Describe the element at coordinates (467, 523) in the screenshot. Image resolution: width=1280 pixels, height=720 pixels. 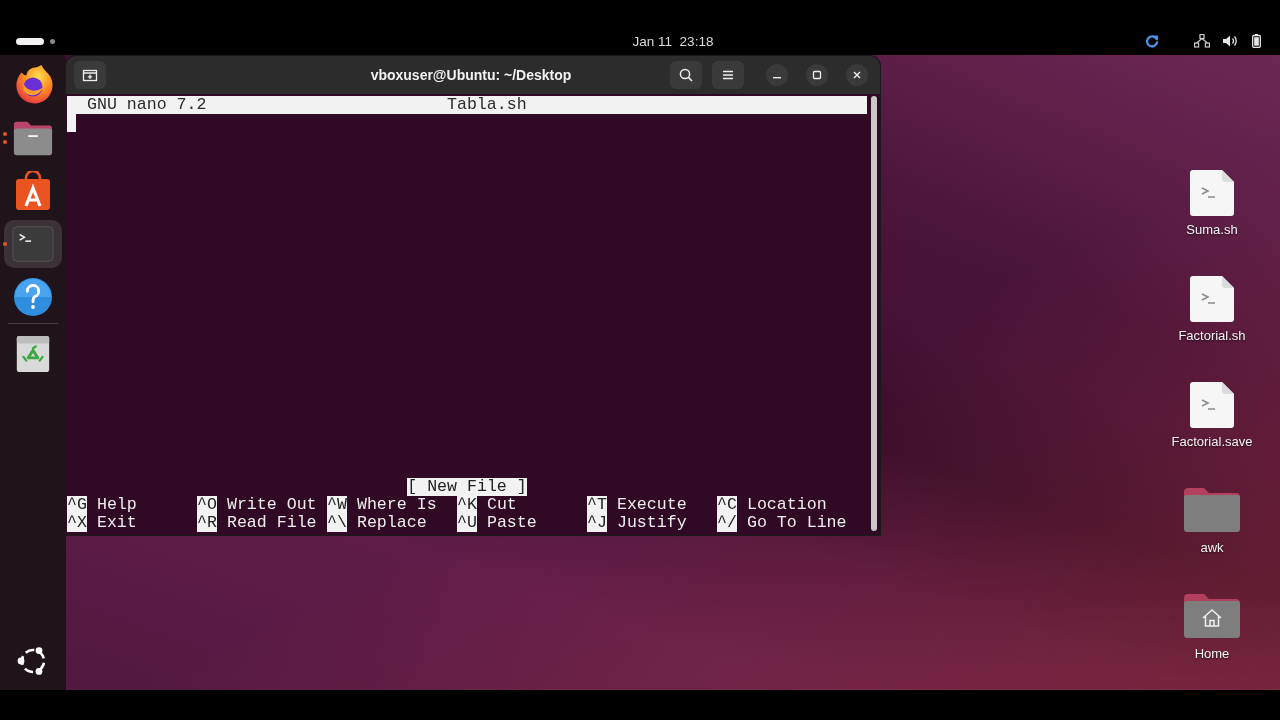
I see `shortcut-key: ^U` at that location.